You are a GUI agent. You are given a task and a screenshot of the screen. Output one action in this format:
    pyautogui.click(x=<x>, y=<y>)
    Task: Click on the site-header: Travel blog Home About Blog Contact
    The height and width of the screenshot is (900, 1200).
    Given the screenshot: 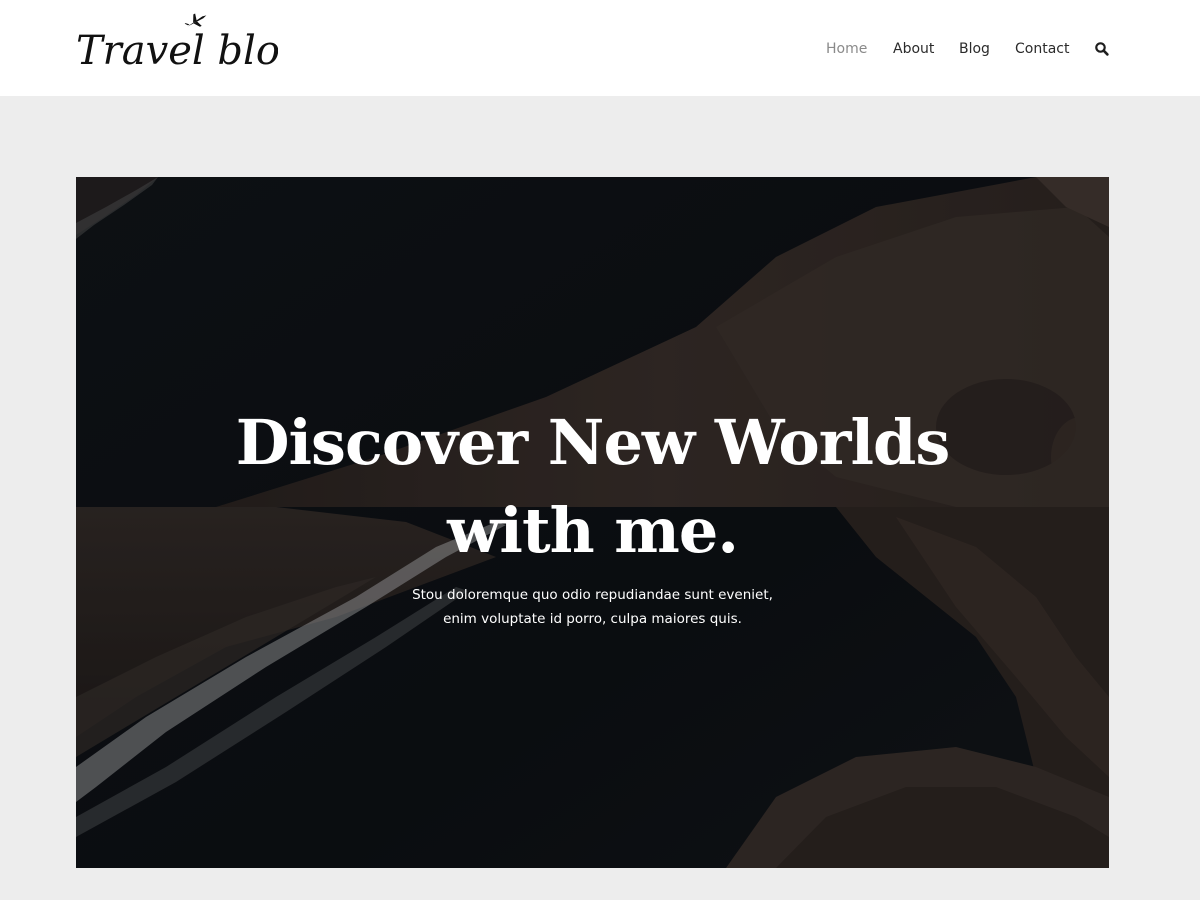 What is the action you would take?
    pyautogui.click(x=600, y=48)
    